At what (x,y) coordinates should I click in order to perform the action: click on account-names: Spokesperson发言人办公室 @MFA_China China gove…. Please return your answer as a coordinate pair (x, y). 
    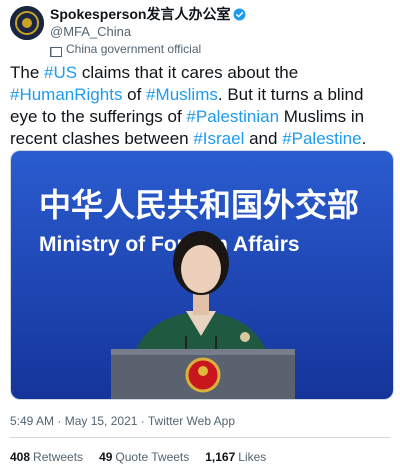
    Looking at the image, I should click on (148, 31).